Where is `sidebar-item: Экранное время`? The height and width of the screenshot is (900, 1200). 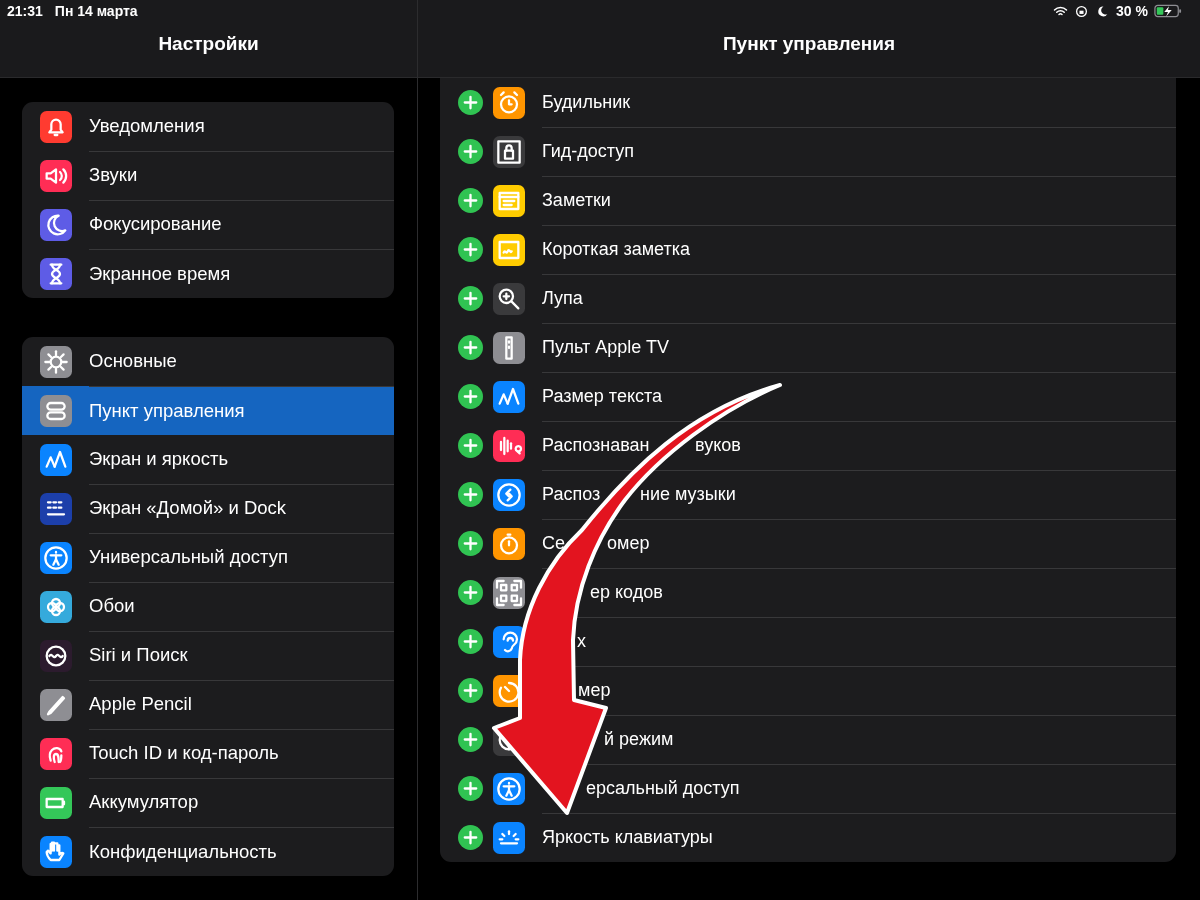
sidebar-item: Экранное время is located at coordinates (208, 273).